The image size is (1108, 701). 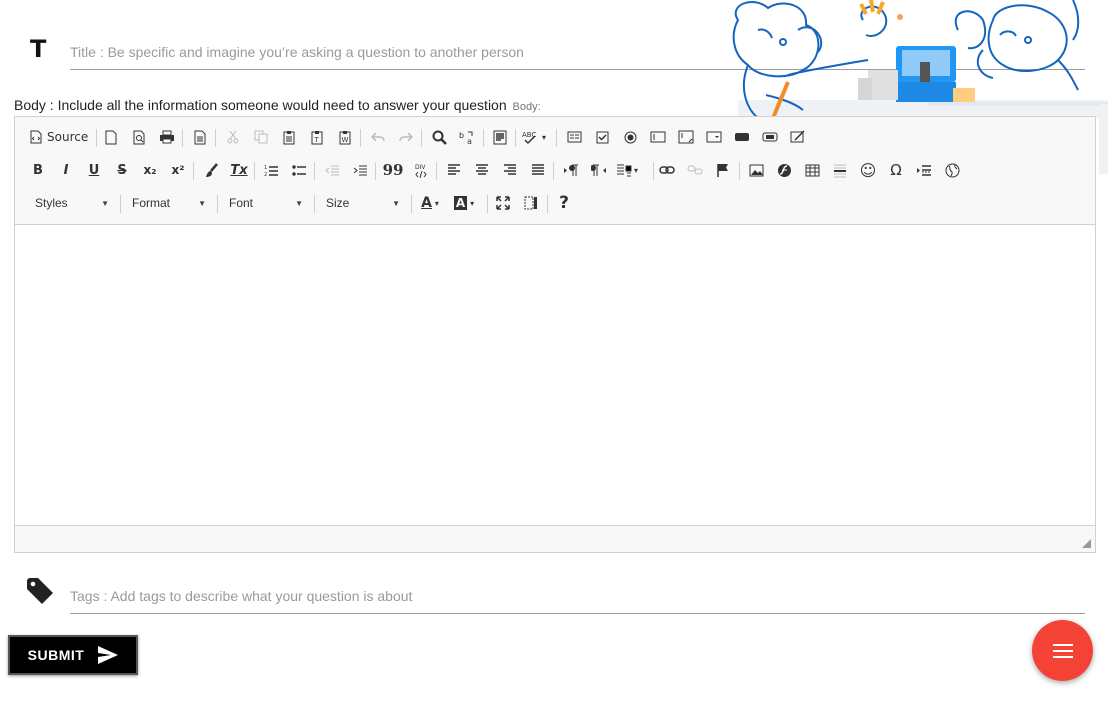 I want to click on show-blocks-button, so click(x=531, y=203).